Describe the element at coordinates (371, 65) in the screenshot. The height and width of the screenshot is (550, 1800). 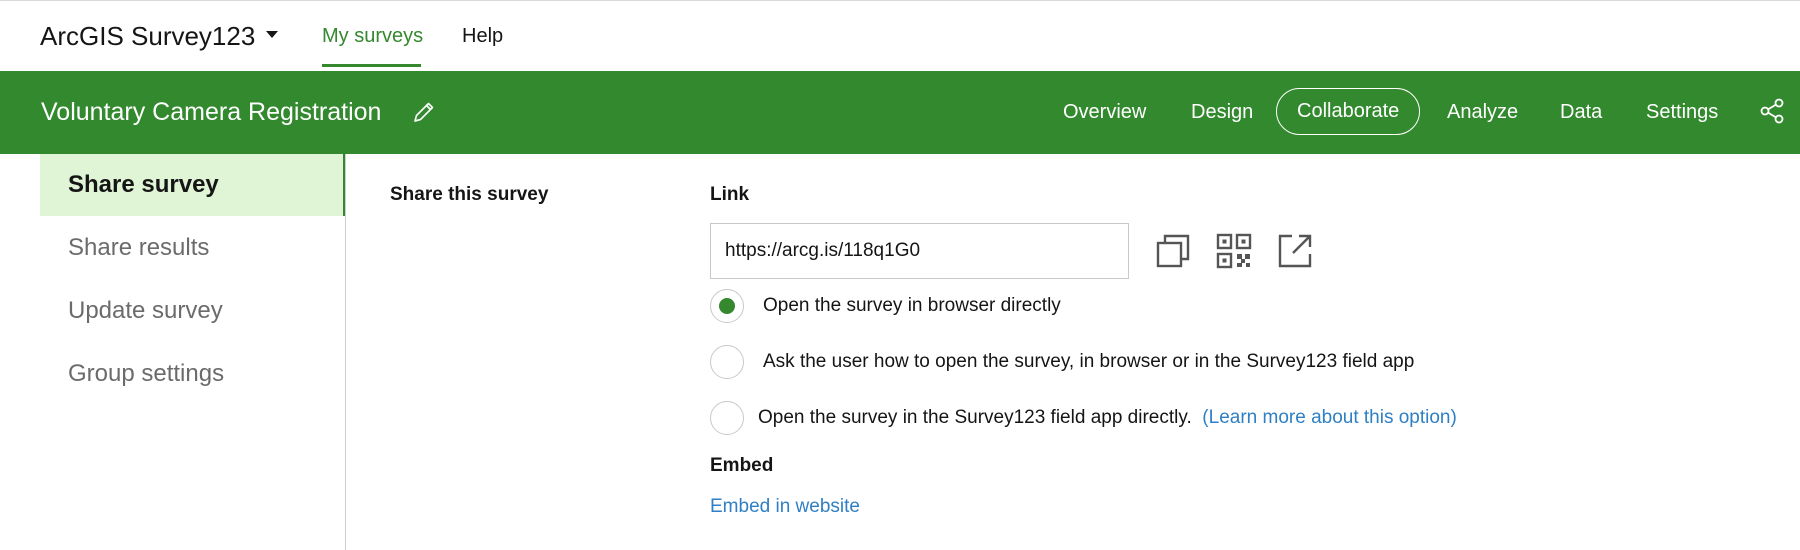
I see `active-nav-indicator` at that location.